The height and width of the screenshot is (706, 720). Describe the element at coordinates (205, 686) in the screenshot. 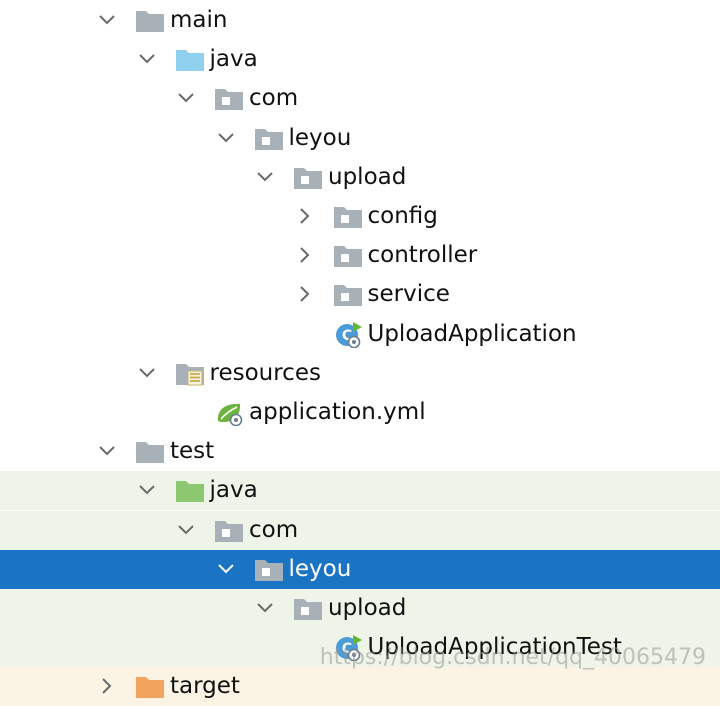

I see `tree-item-label: target` at that location.